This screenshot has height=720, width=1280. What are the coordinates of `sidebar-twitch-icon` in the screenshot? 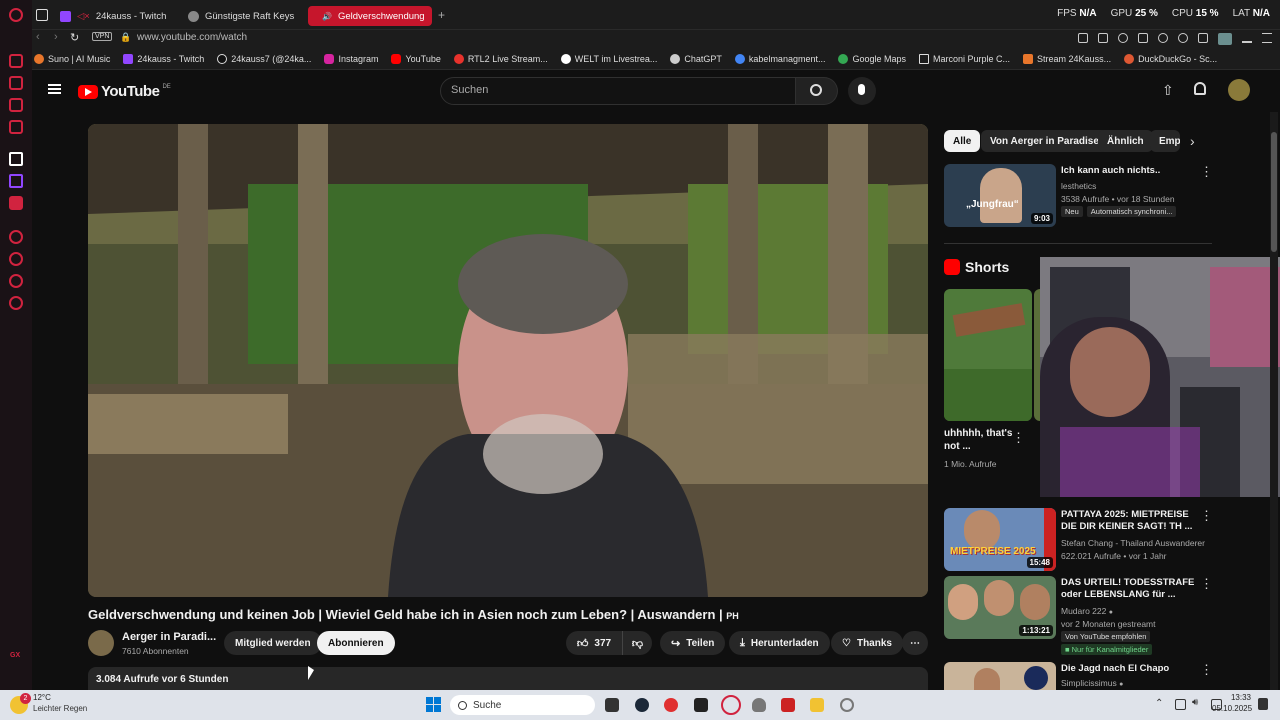 It's located at (16, 181).